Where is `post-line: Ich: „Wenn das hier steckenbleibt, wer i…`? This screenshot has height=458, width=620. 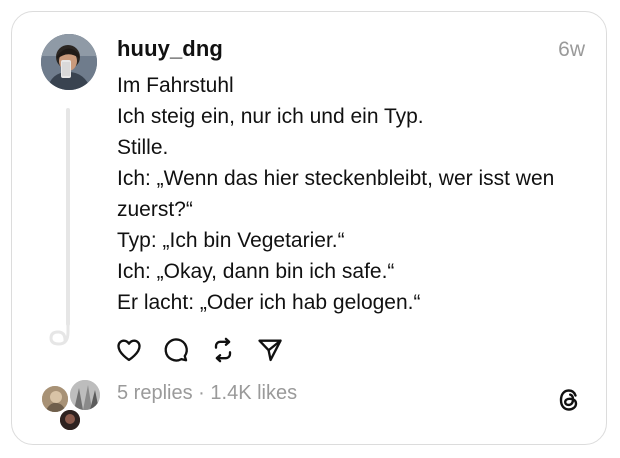 post-line: Ich: „Wenn das hier steckenbleibt, wer i… is located at coordinates (336, 178).